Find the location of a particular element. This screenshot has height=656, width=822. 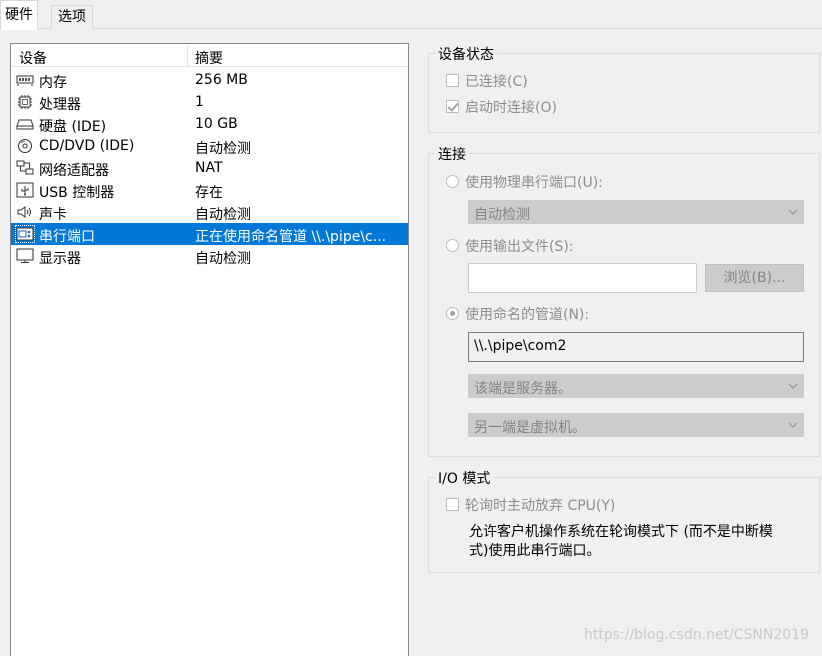

device-summary: 存在 is located at coordinates (209, 193).